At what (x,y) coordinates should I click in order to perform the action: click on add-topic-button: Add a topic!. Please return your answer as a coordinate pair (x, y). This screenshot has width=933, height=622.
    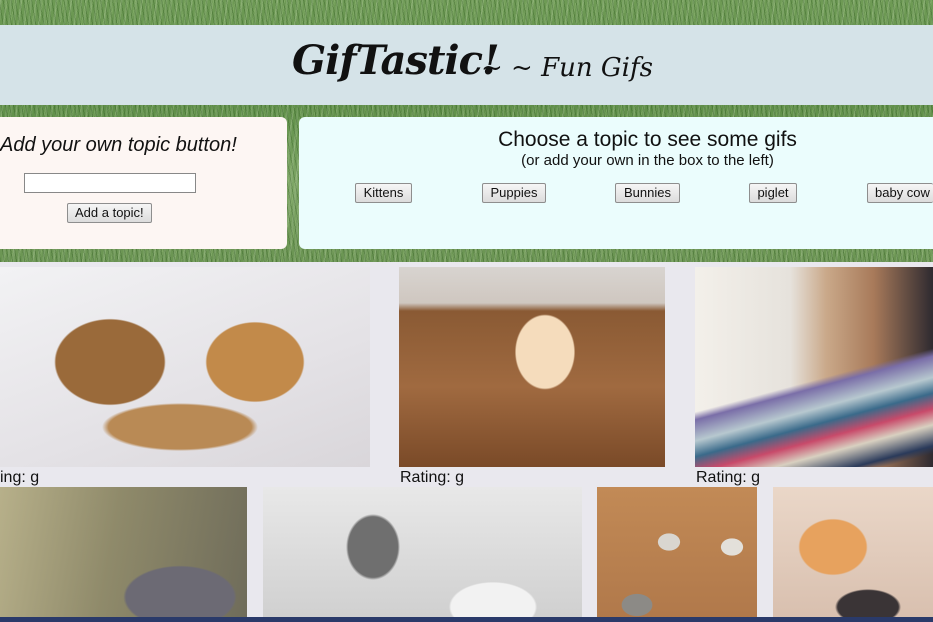
    Looking at the image, I should click on (109, 213).